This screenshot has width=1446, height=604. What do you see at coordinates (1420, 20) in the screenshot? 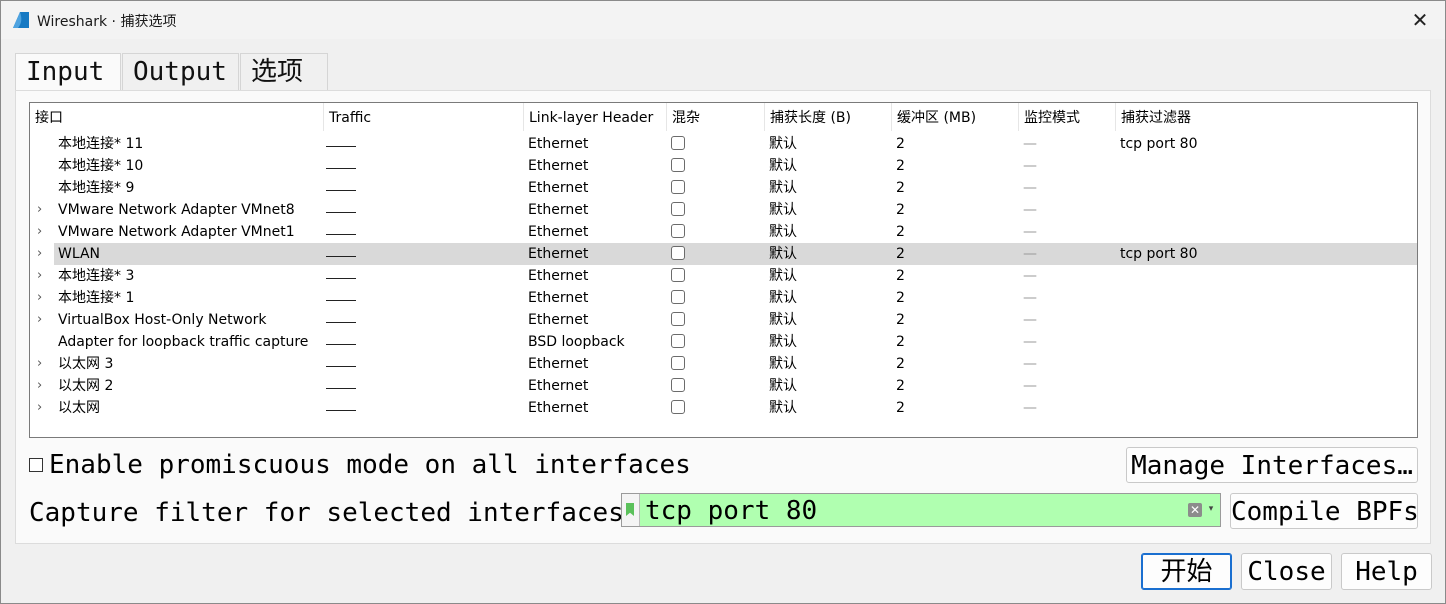
I see `close-icon: ✕` at bounding box center [1420, 20].